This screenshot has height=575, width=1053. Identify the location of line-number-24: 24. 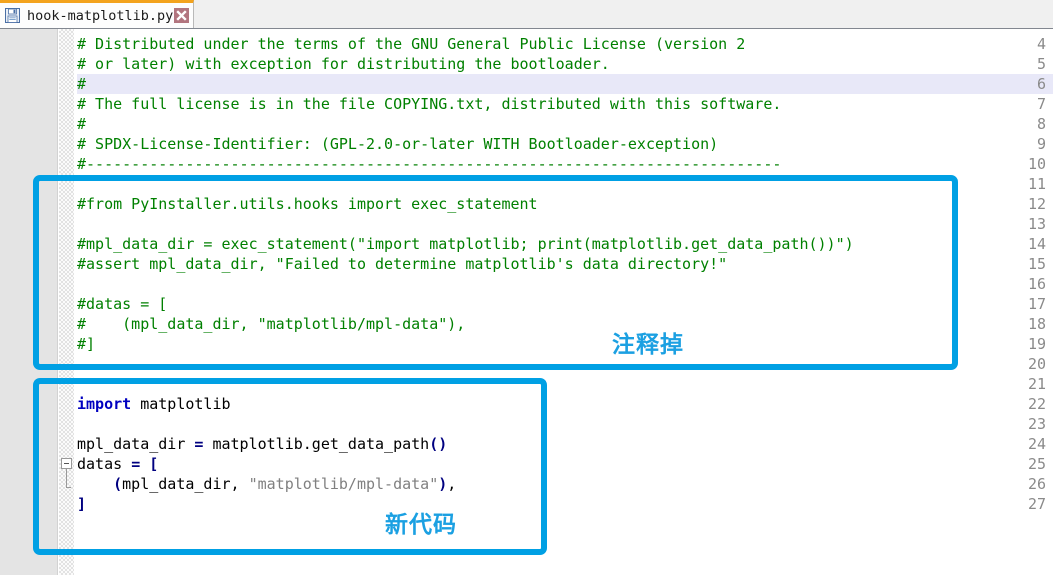
(1036, 444).